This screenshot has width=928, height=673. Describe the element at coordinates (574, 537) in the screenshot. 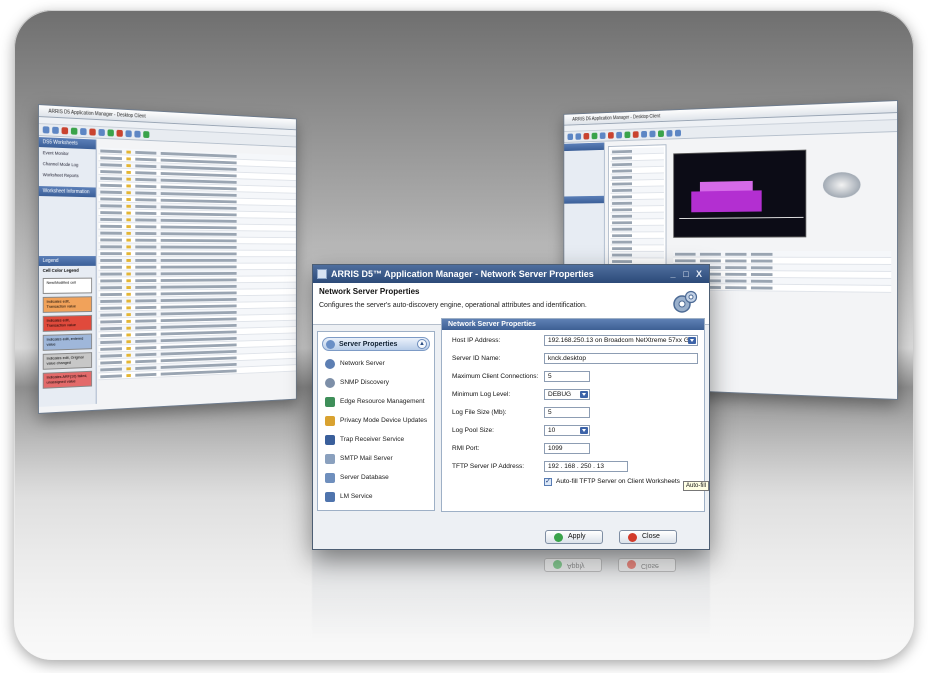

I see `apply-button: Apply` at that location.